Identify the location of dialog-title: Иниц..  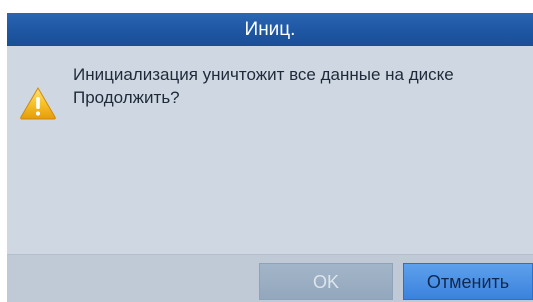
(270, 29).